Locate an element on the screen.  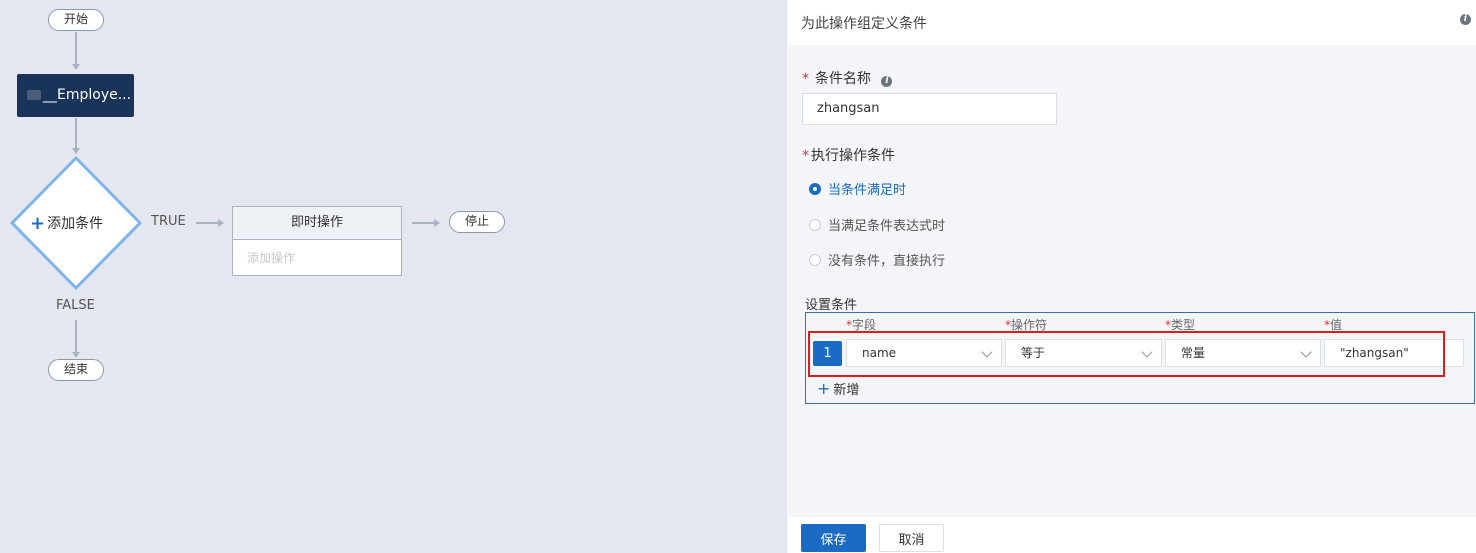
column-header-text: 值 is located at coordinates (1336, 325).